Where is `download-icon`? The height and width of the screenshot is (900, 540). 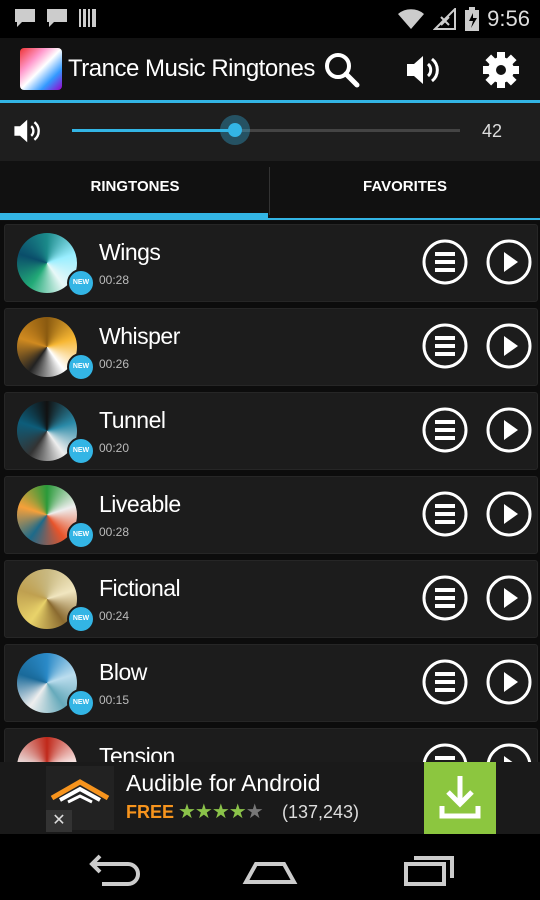 download-icon is located at coordinates (460, 797).